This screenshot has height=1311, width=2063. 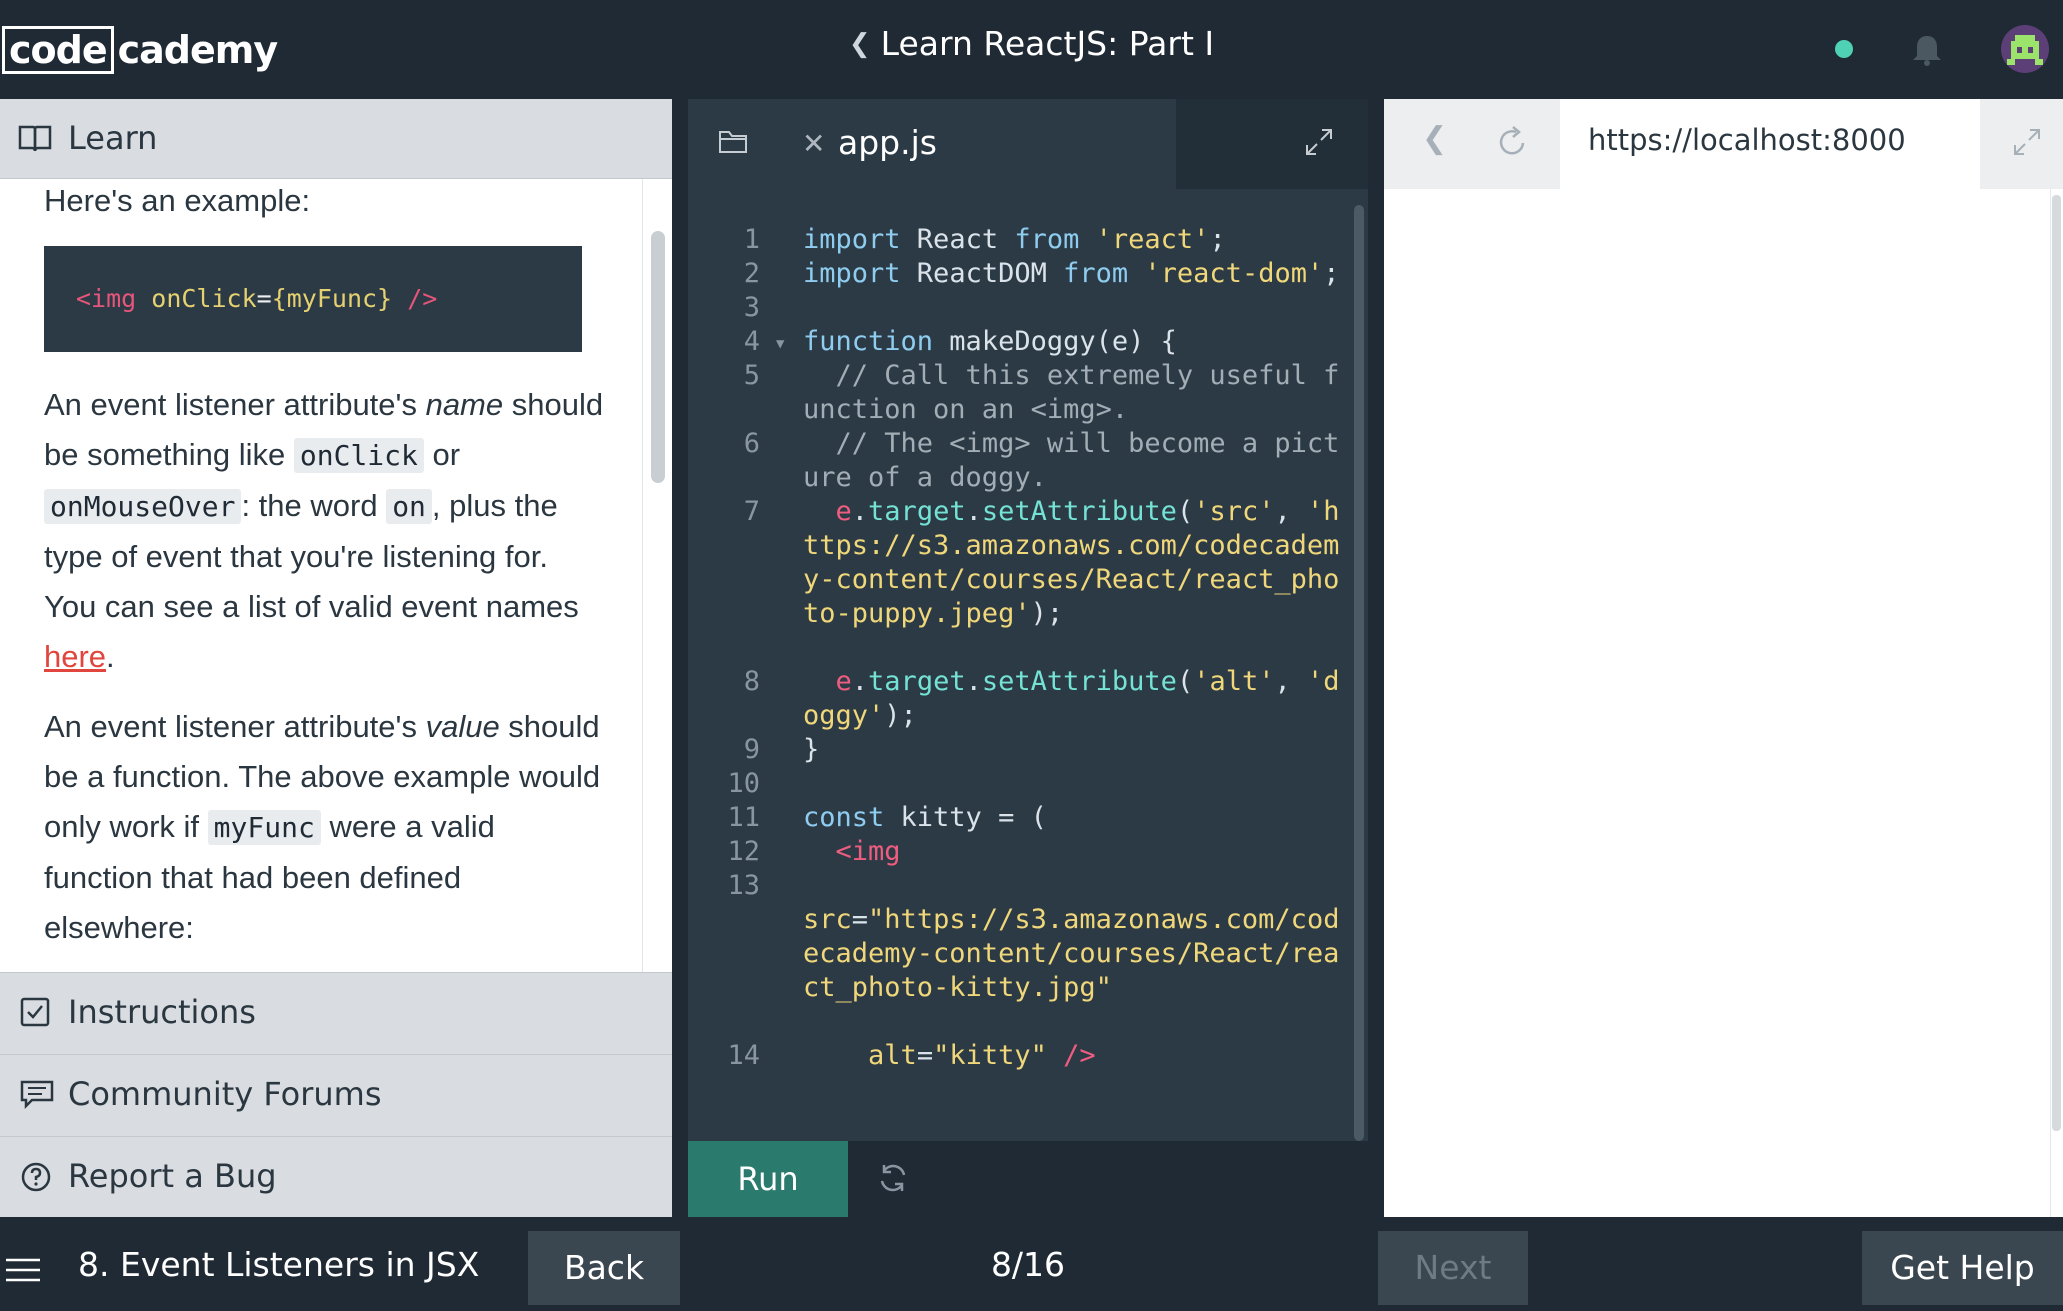 I want to click on sidebar-item-community-forums: Community Forums, so click(x=336, y=1095).